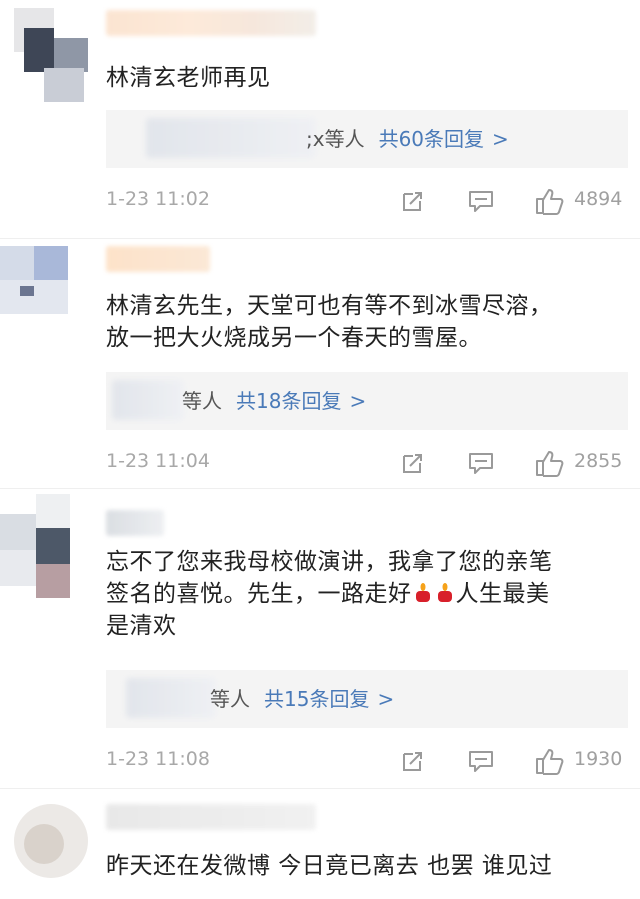 This screenshot has width=640, height=899. What do you see at coordinates (158, 199) in the screenshot?
I see `timestamp: 1-23 11:02` at bounding box center [158, 199].